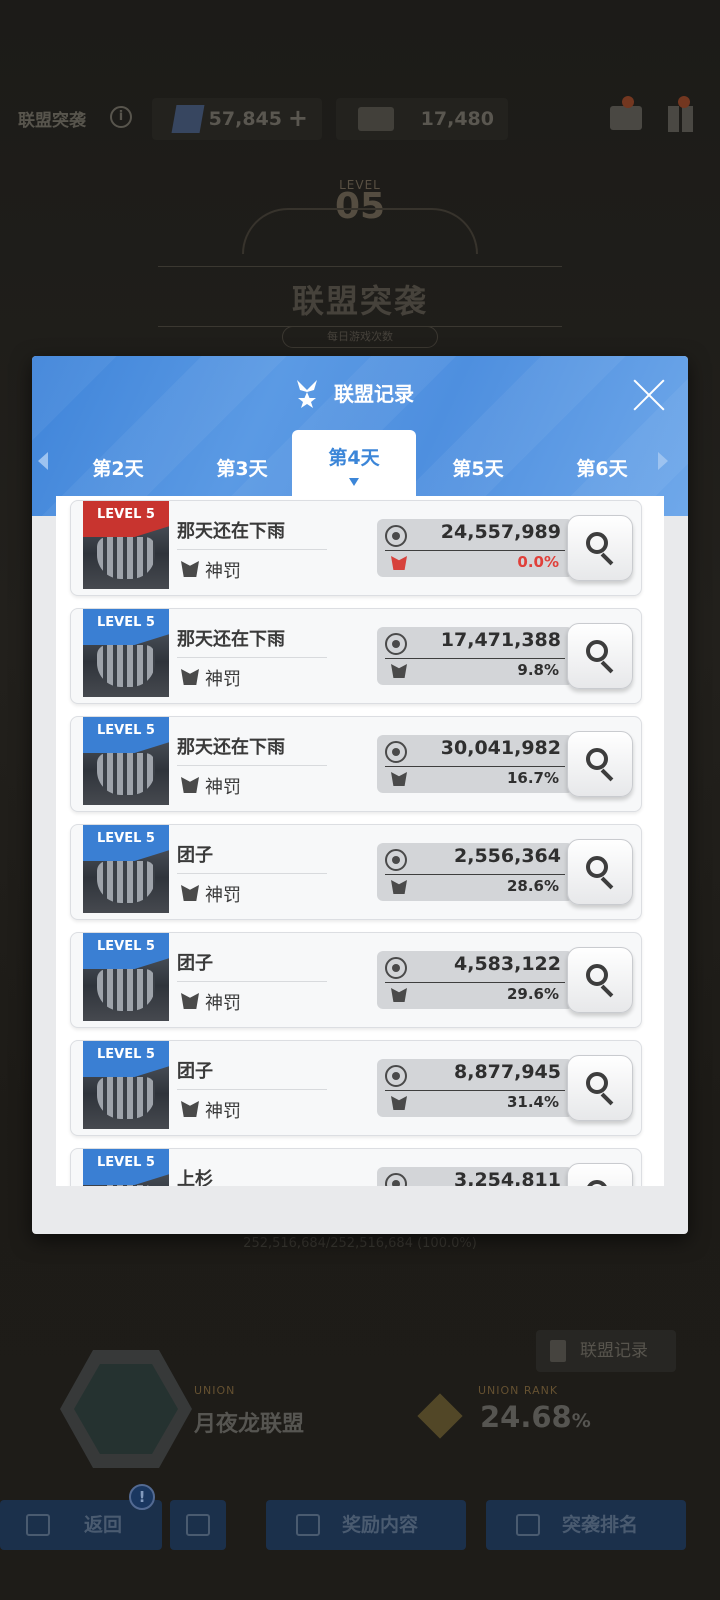 The height and width of the screenshot is (1600, 720). Describe the element at coordinates (507, 1177) in the screenshot. I see `damage-value: 3,254,811` at that location.